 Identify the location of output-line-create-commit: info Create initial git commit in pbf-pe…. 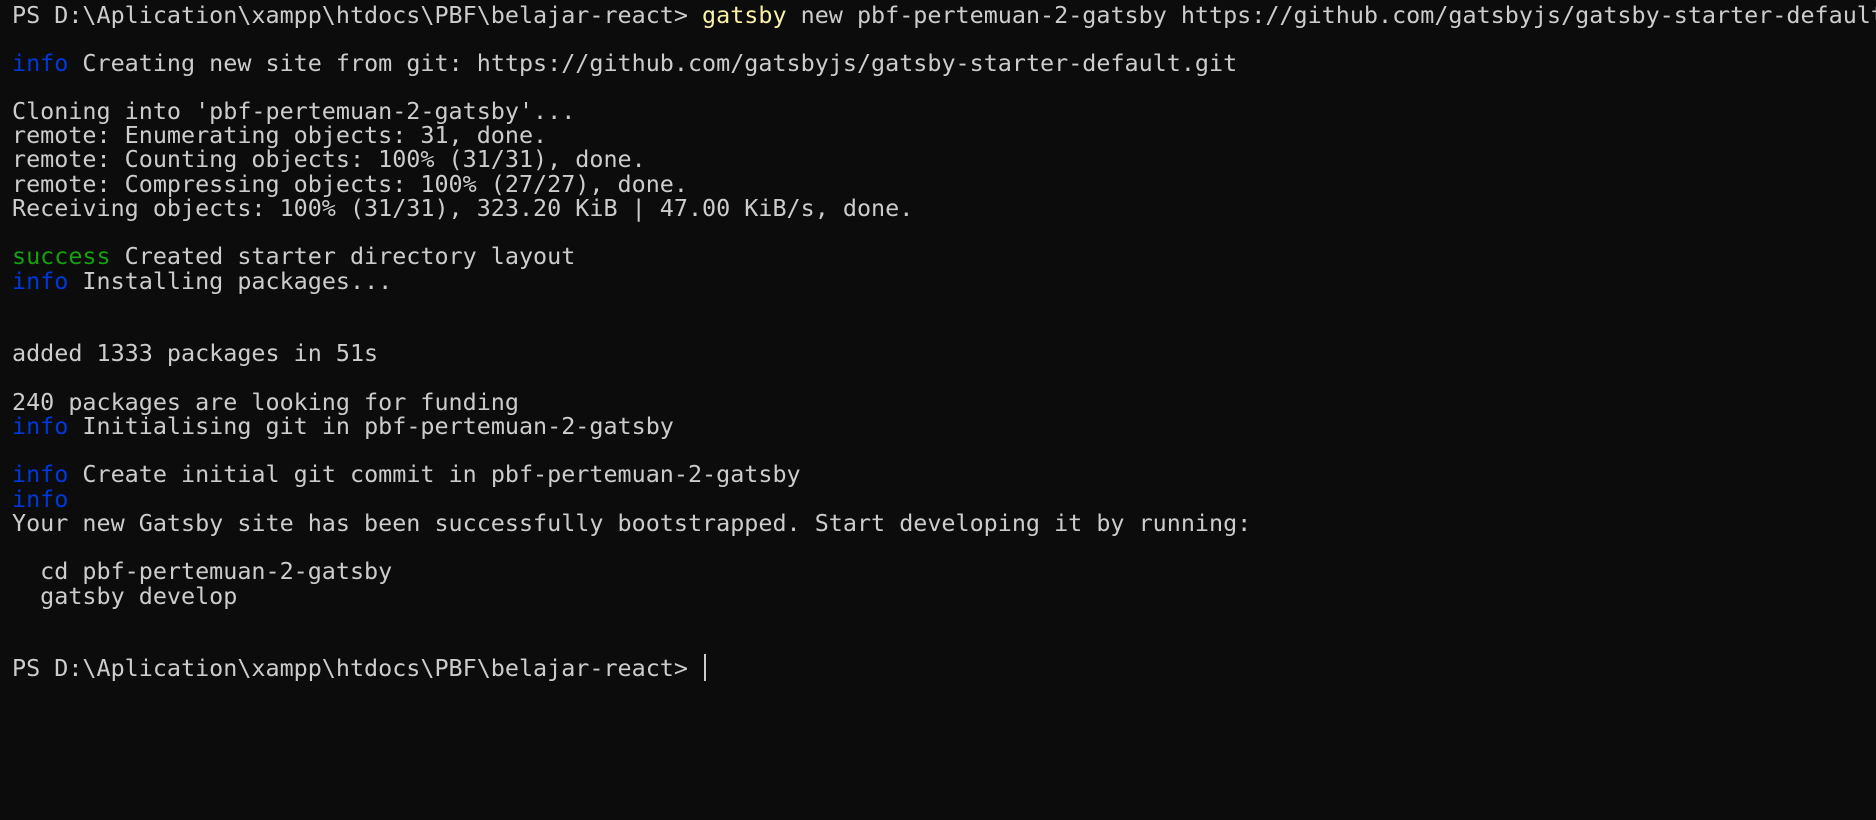
(406, 474).